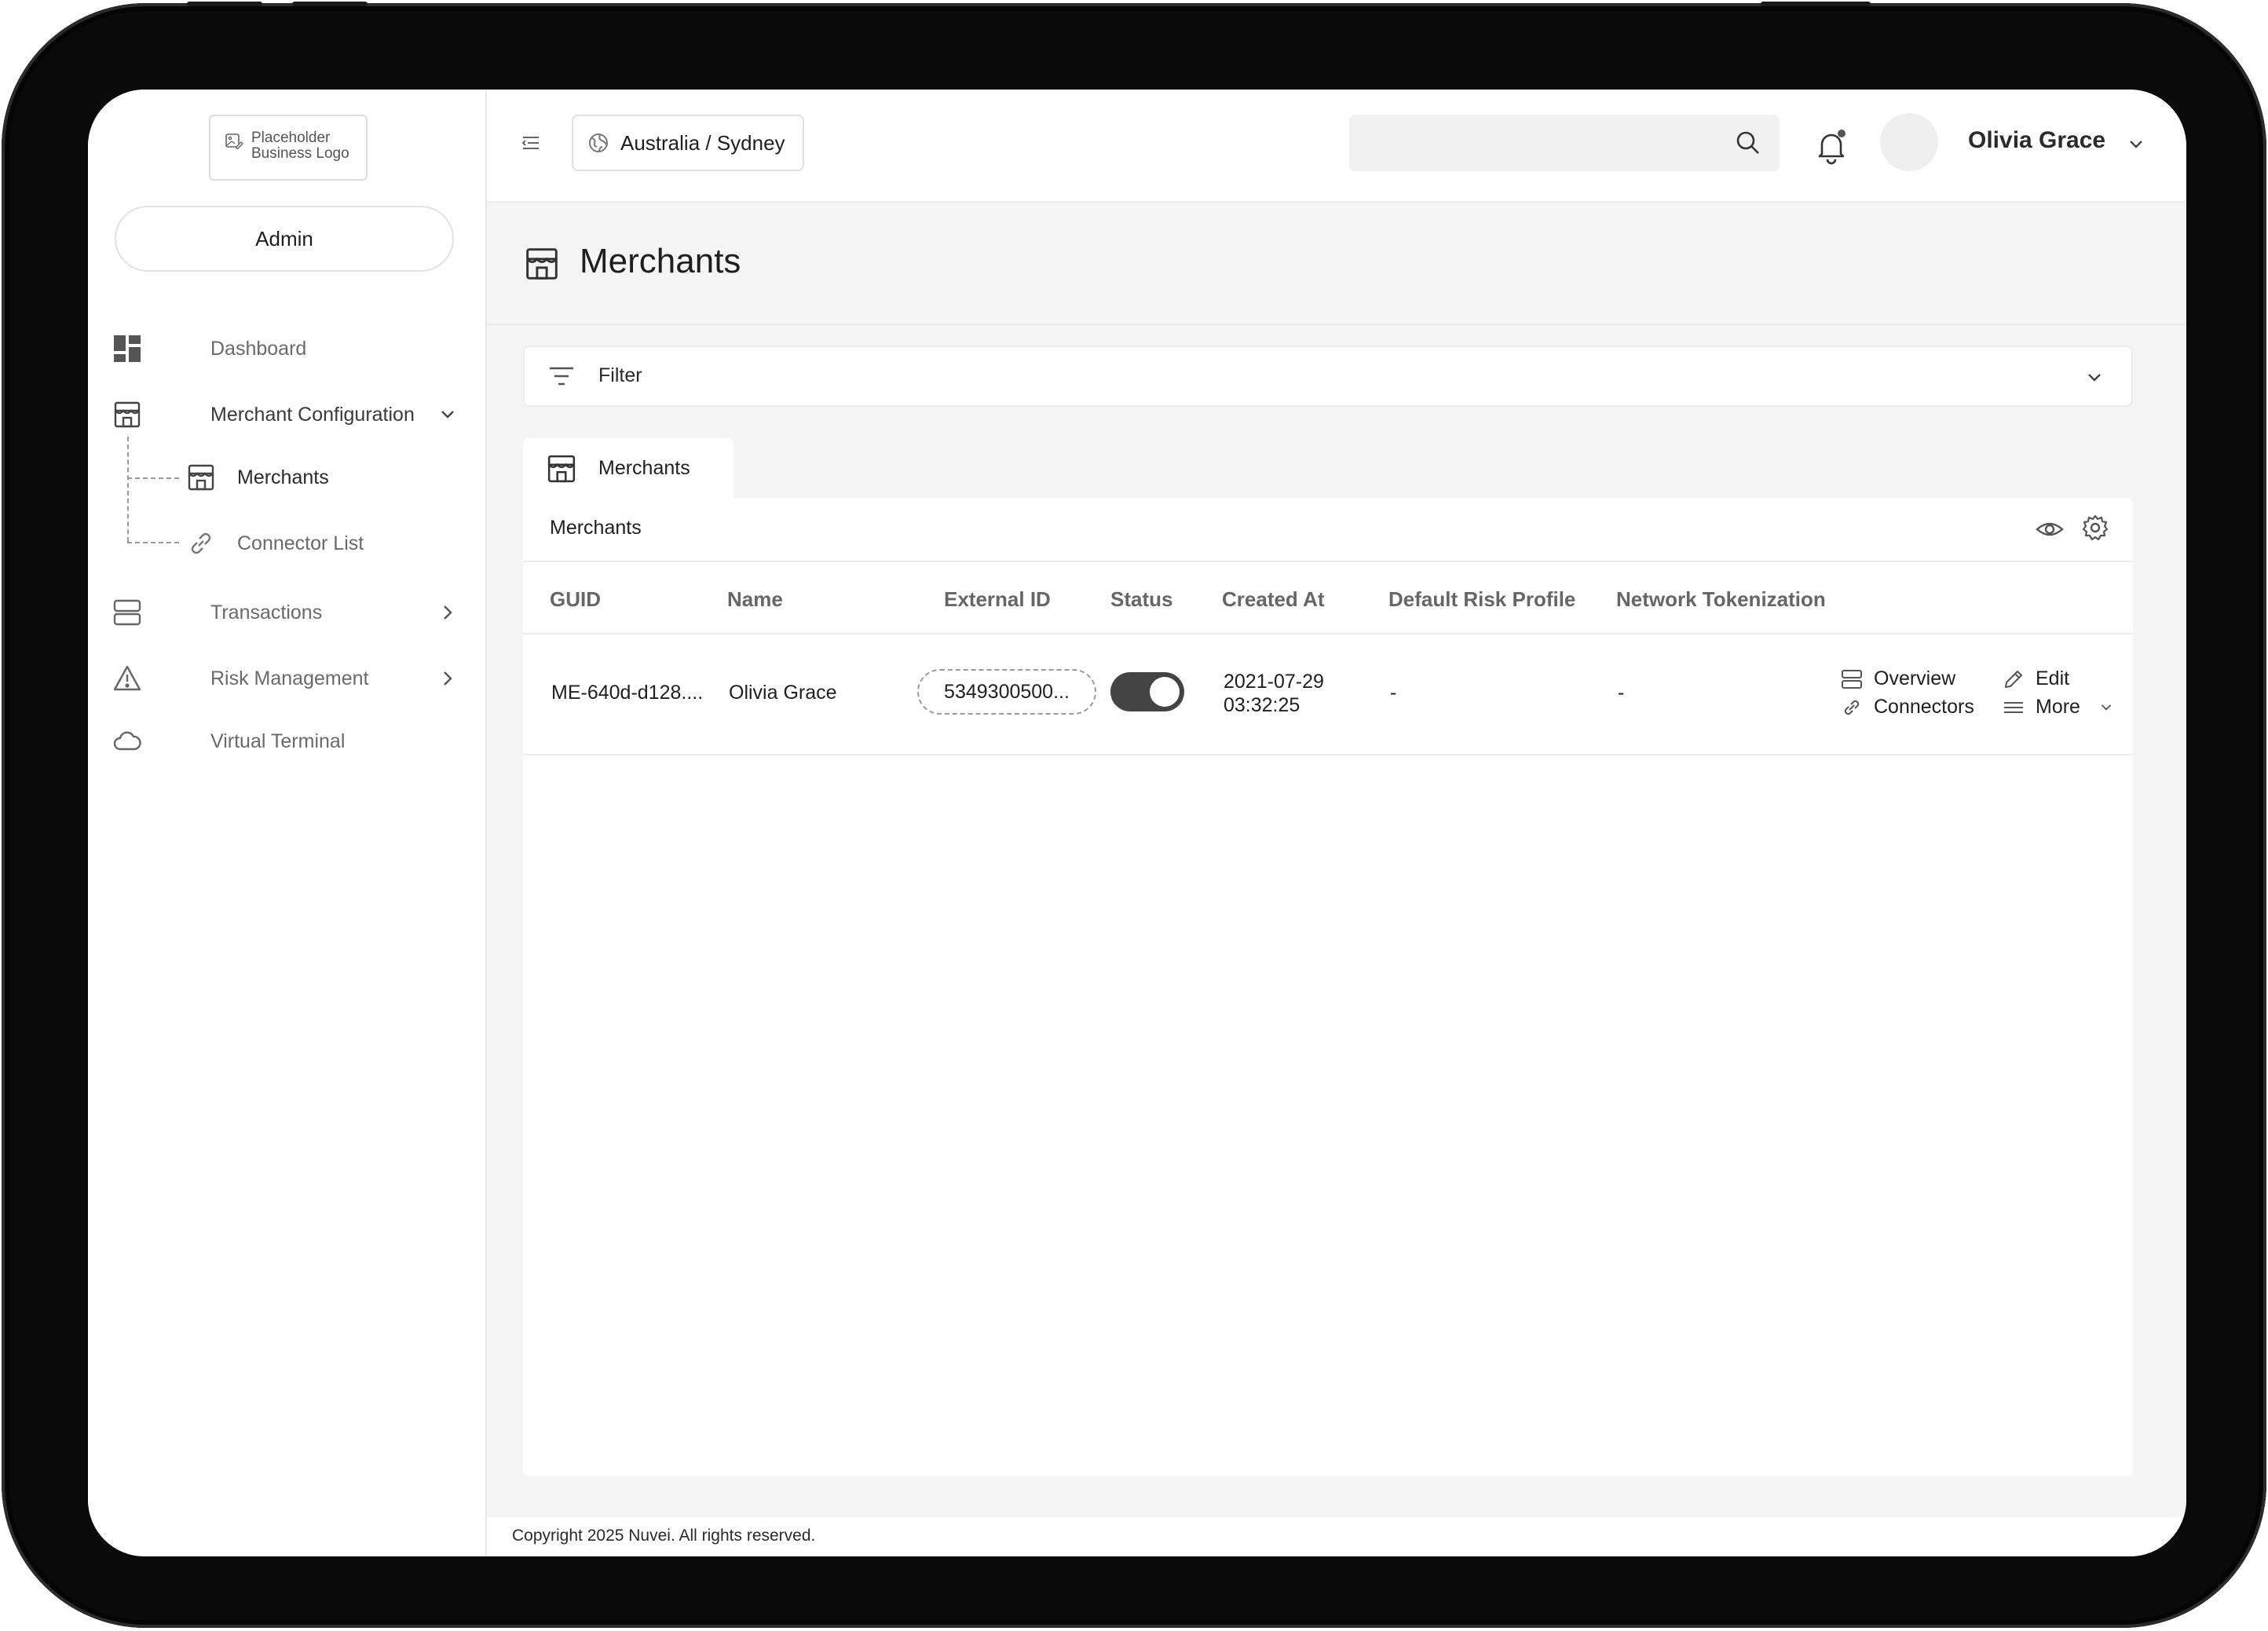 This screenshot has height=1631, width=2268. Describe the element at coordinates (998, 600) in the screenshot. I see `column-header-external-id: External ID` at that location.